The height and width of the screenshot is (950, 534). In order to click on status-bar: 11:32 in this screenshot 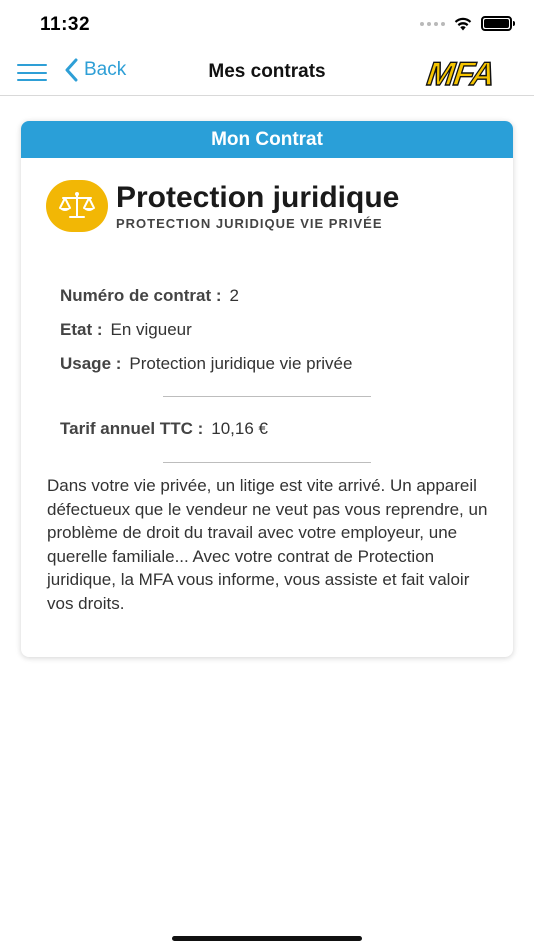, I will do `click(267, 24)`.